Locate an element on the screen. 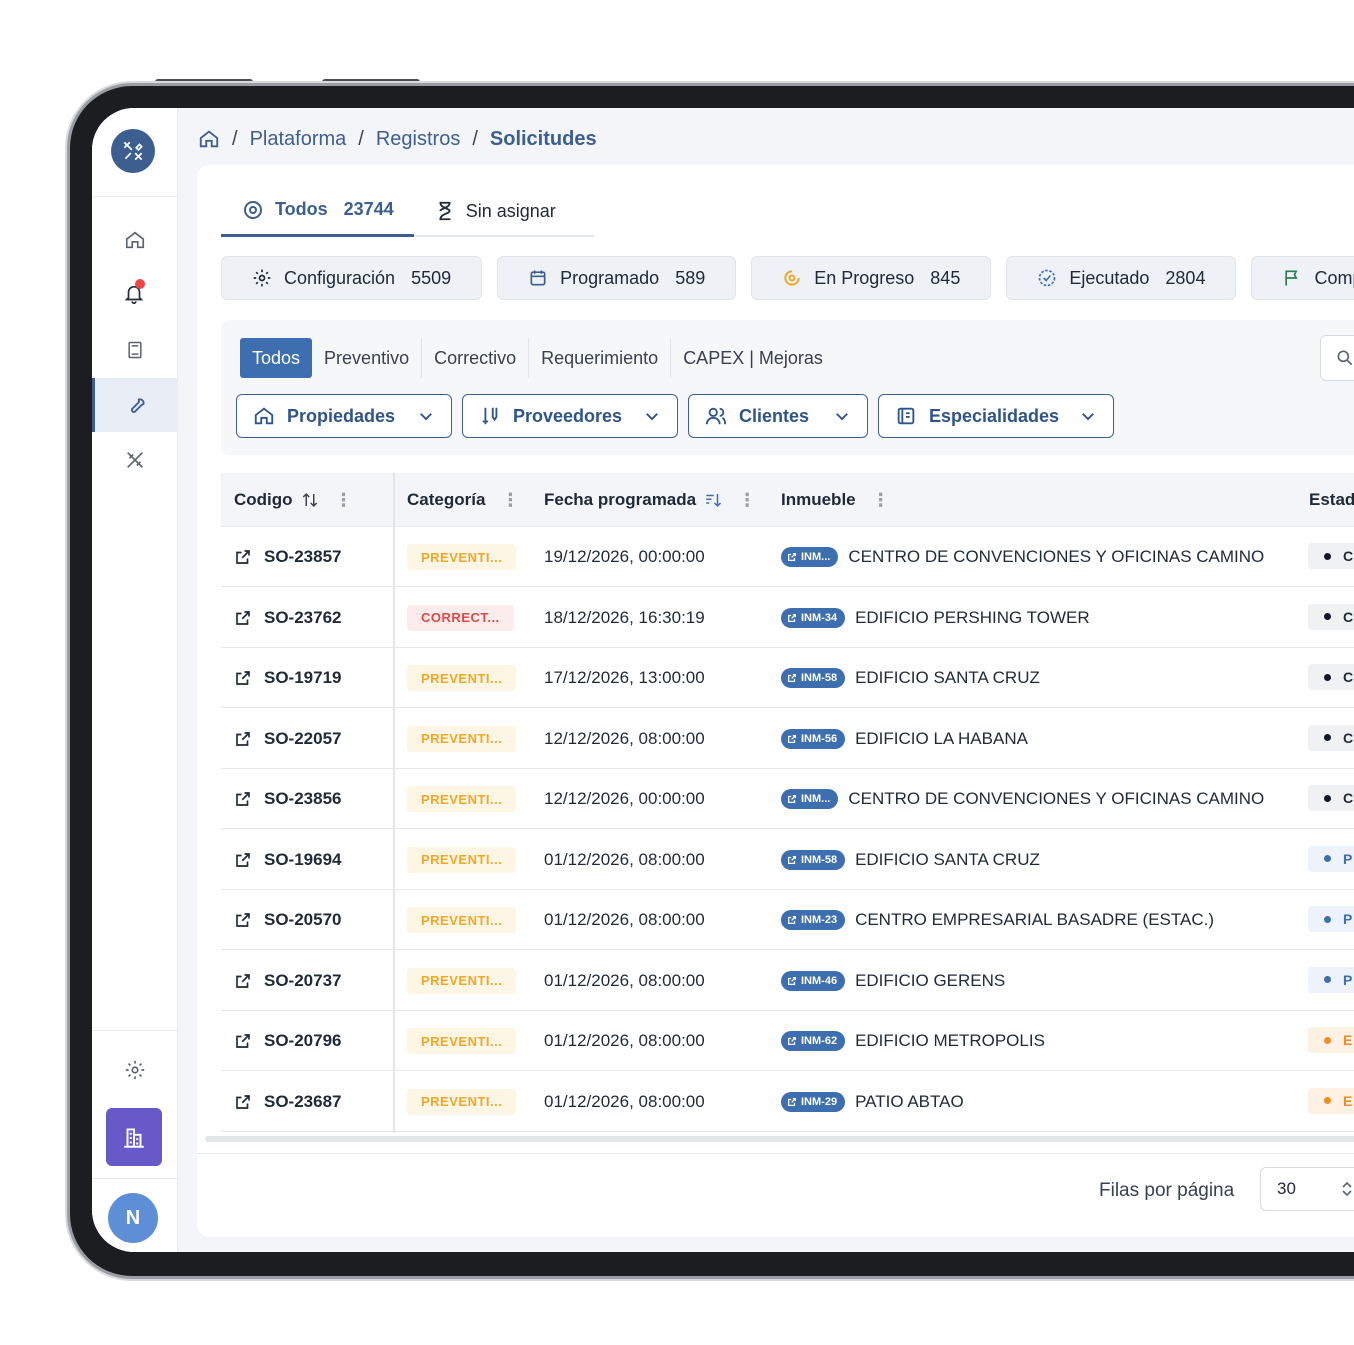 Image resolution: width=1354 pixels, height=1345 pixels. request-code: SO-20570 is located at coordinates (303, 919).